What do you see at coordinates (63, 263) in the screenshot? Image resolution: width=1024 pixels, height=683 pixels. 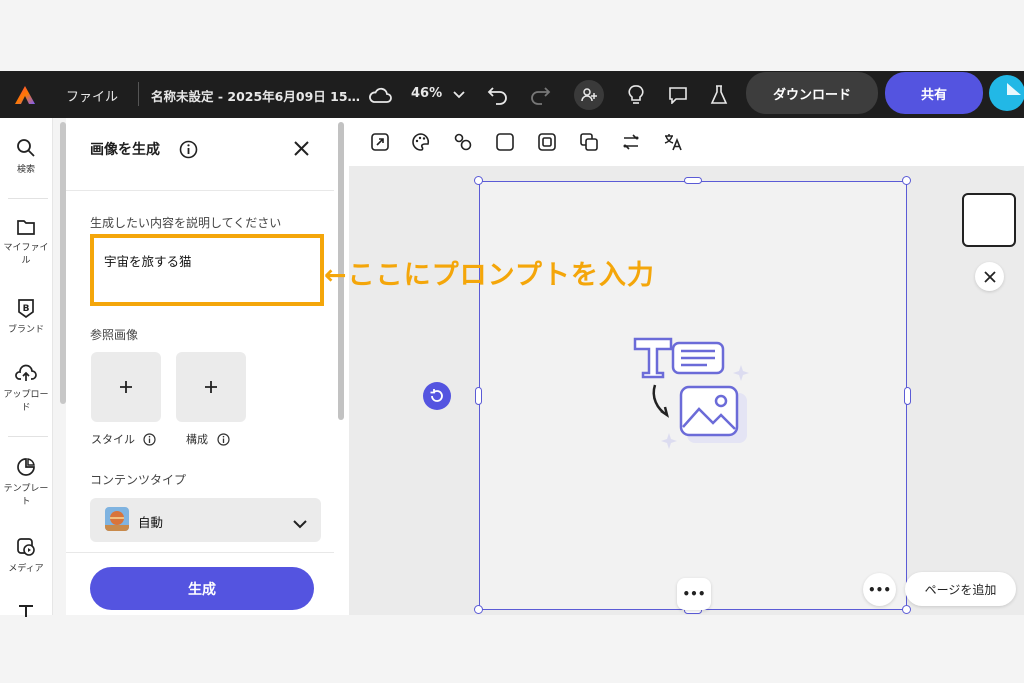 I see `rail-scrollbar` at bounding box center [63, 263].